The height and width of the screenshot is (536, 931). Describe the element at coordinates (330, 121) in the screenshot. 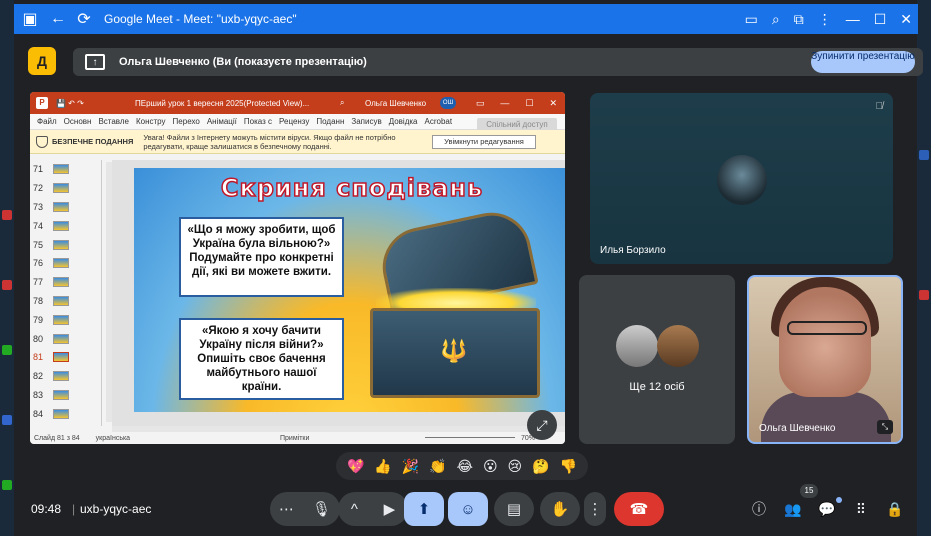

I see `ppt-menu-item: Поданн` at that location.